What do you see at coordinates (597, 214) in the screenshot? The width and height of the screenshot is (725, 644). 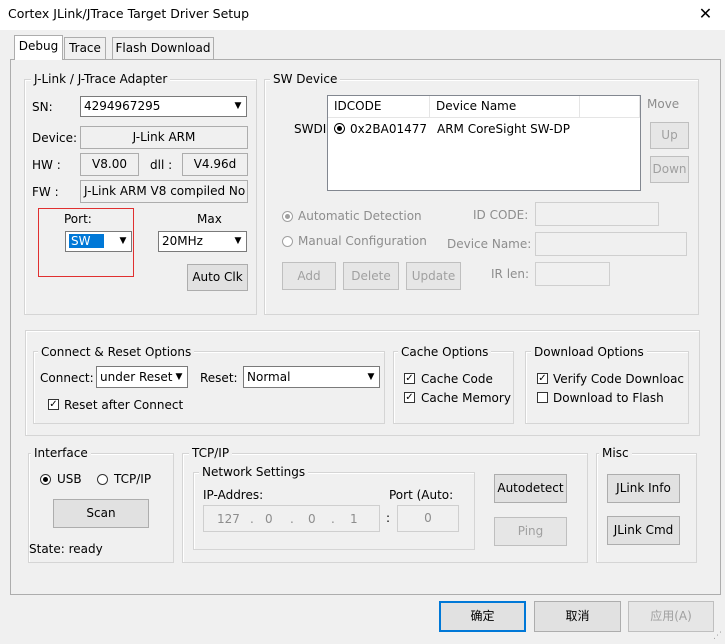 I see `id-code-input` at bounding box center [597, 214].